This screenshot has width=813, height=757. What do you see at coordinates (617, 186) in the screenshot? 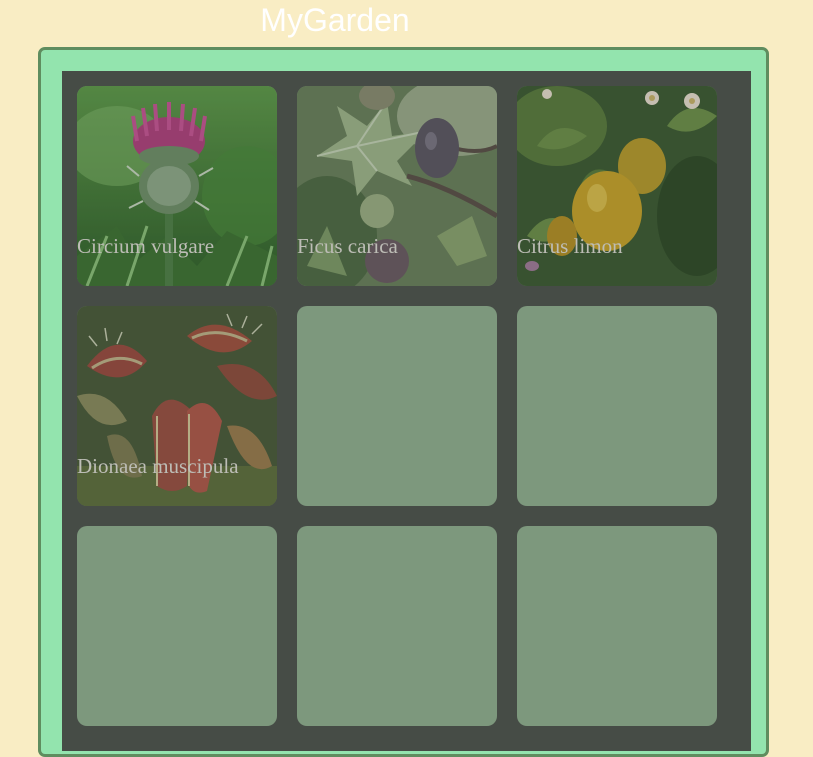
I see `plant-slot-2: Citrus limon` at bounding box center [617, 186].